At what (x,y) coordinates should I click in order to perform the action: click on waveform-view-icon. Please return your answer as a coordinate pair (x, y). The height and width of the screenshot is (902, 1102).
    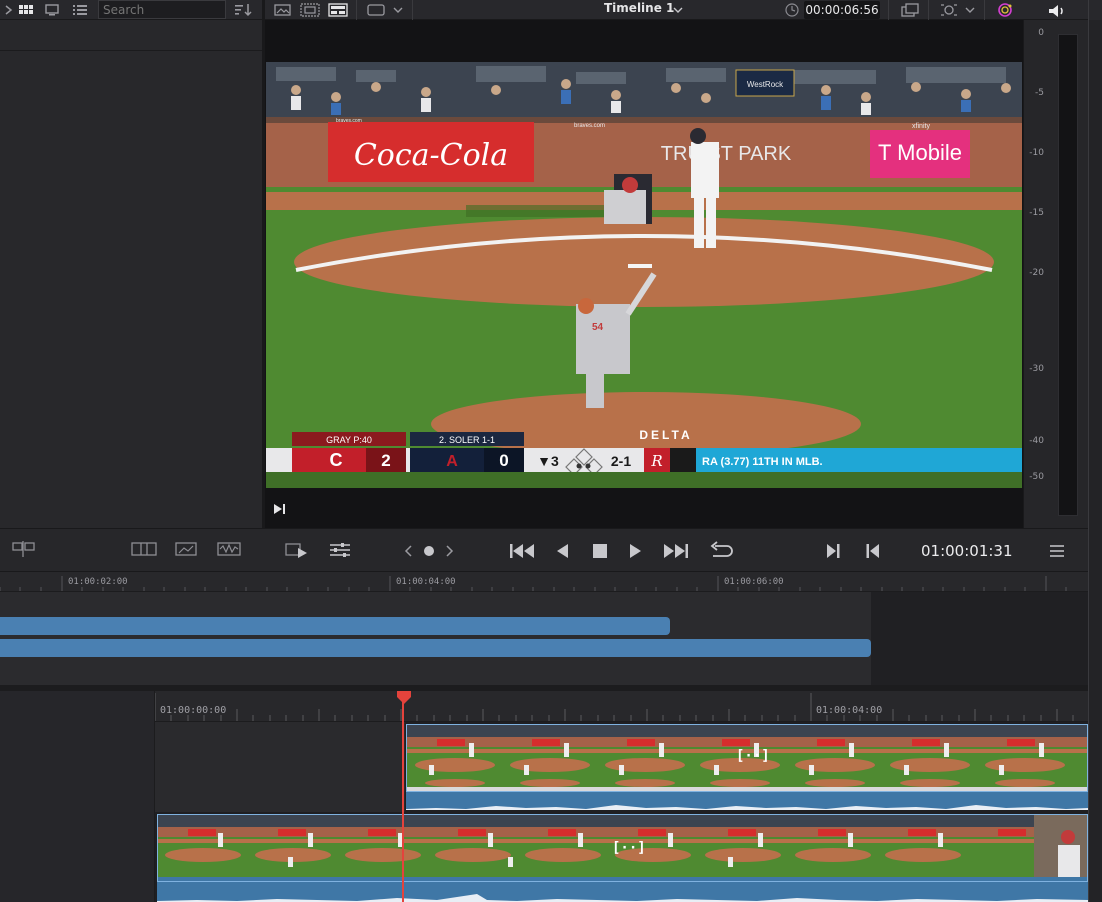
    Looking at the image, I should click on (229, 549).